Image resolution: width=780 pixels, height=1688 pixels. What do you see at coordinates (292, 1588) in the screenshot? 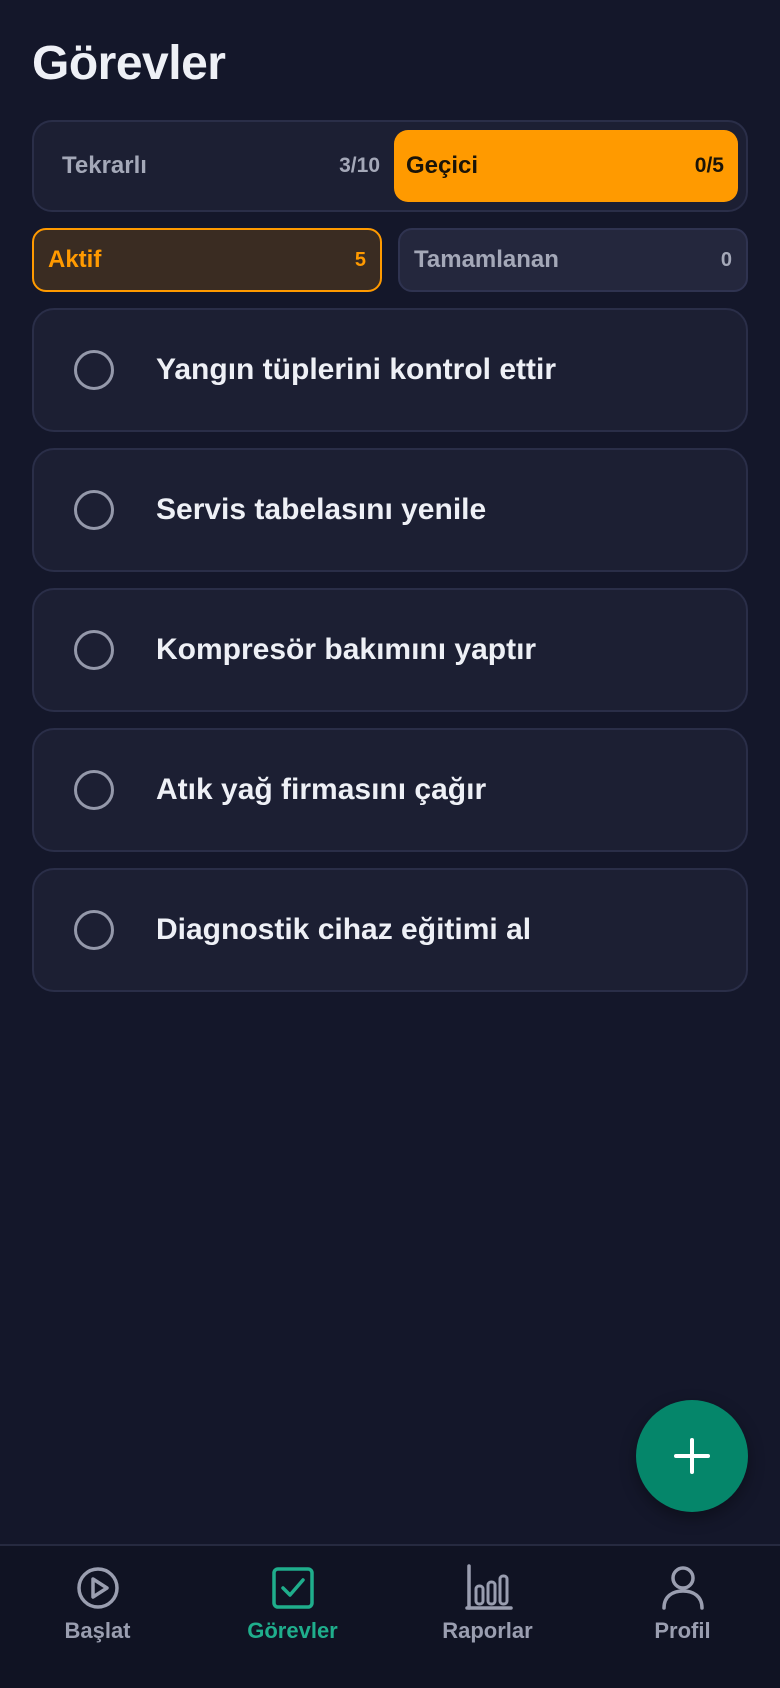
I see `checkbox-icon` at bounding box center [292, 1588].